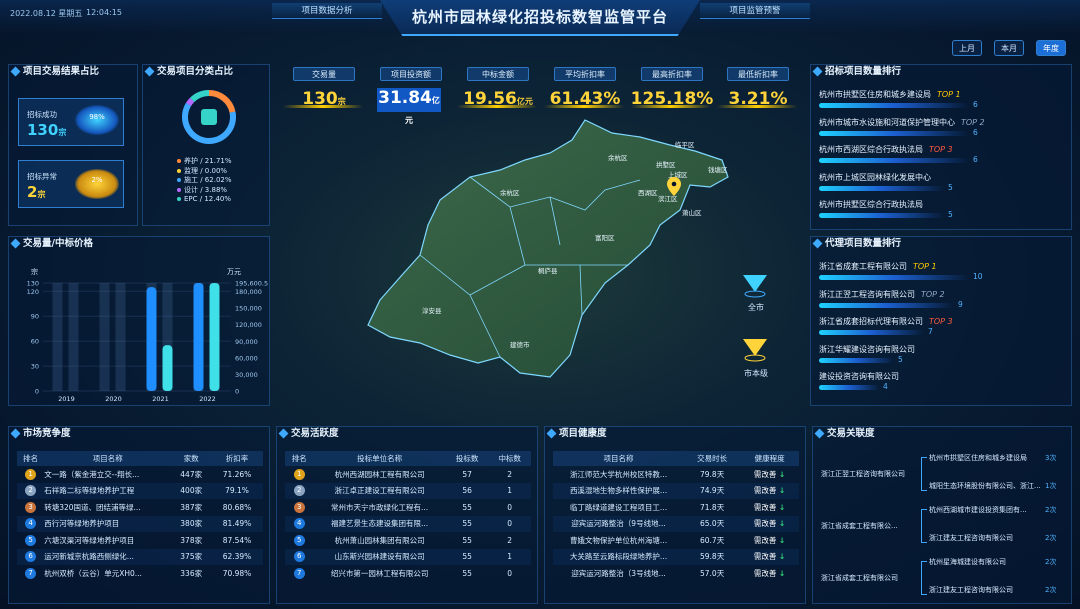 This screenshot has width=1080, height=609. What do you see at coordinates (1051, 48) in the screenshot?
I see `period-year: 年度` at bounding box center [1051, 48].